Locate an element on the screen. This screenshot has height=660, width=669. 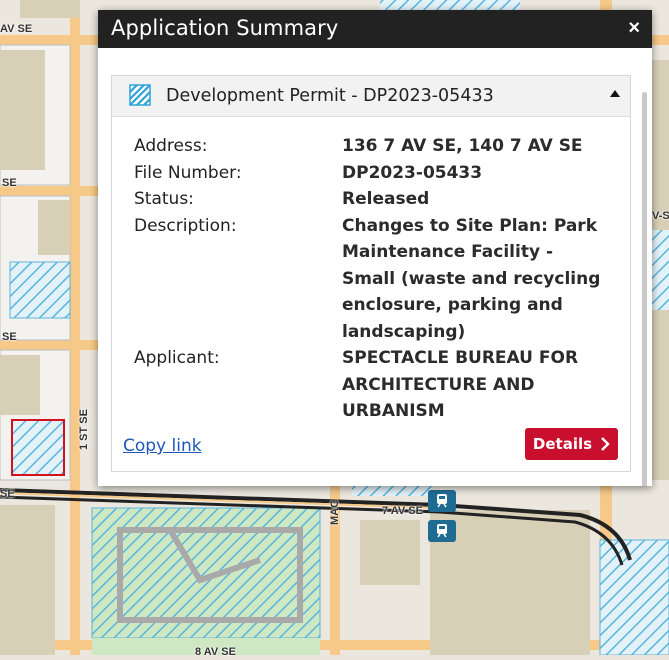
field-row-status: Status: Released is located at coordinates (374, 199).